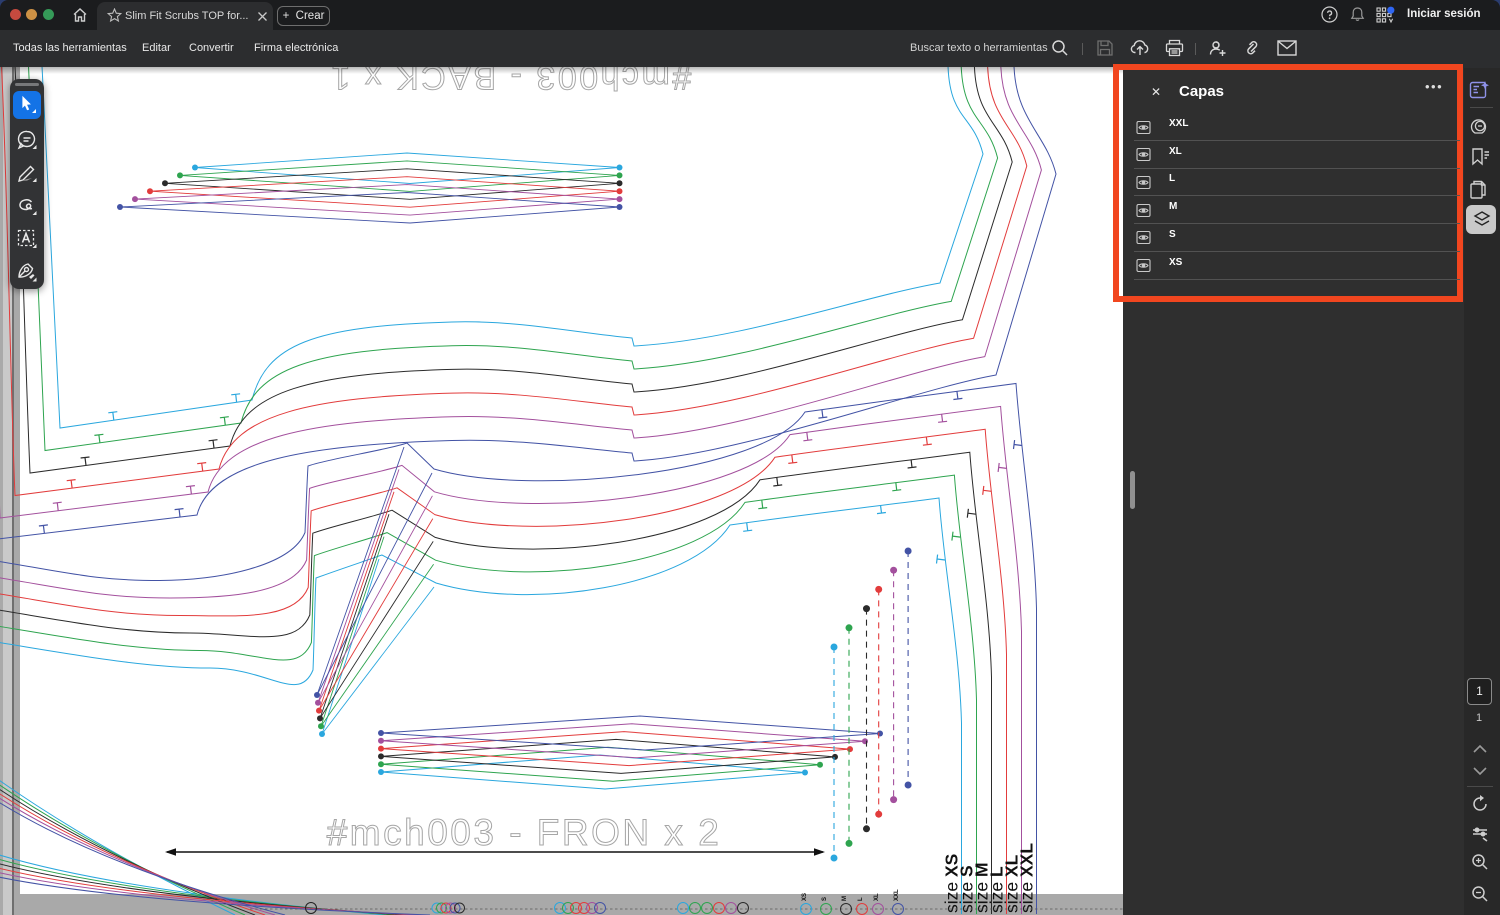  I want to click on svg-text: XXL, so click(897, 895).